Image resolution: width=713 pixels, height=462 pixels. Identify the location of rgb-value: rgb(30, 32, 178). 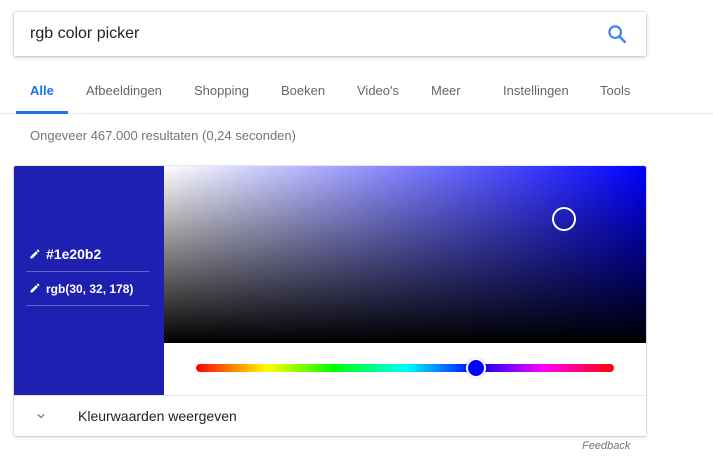
(90, 289).